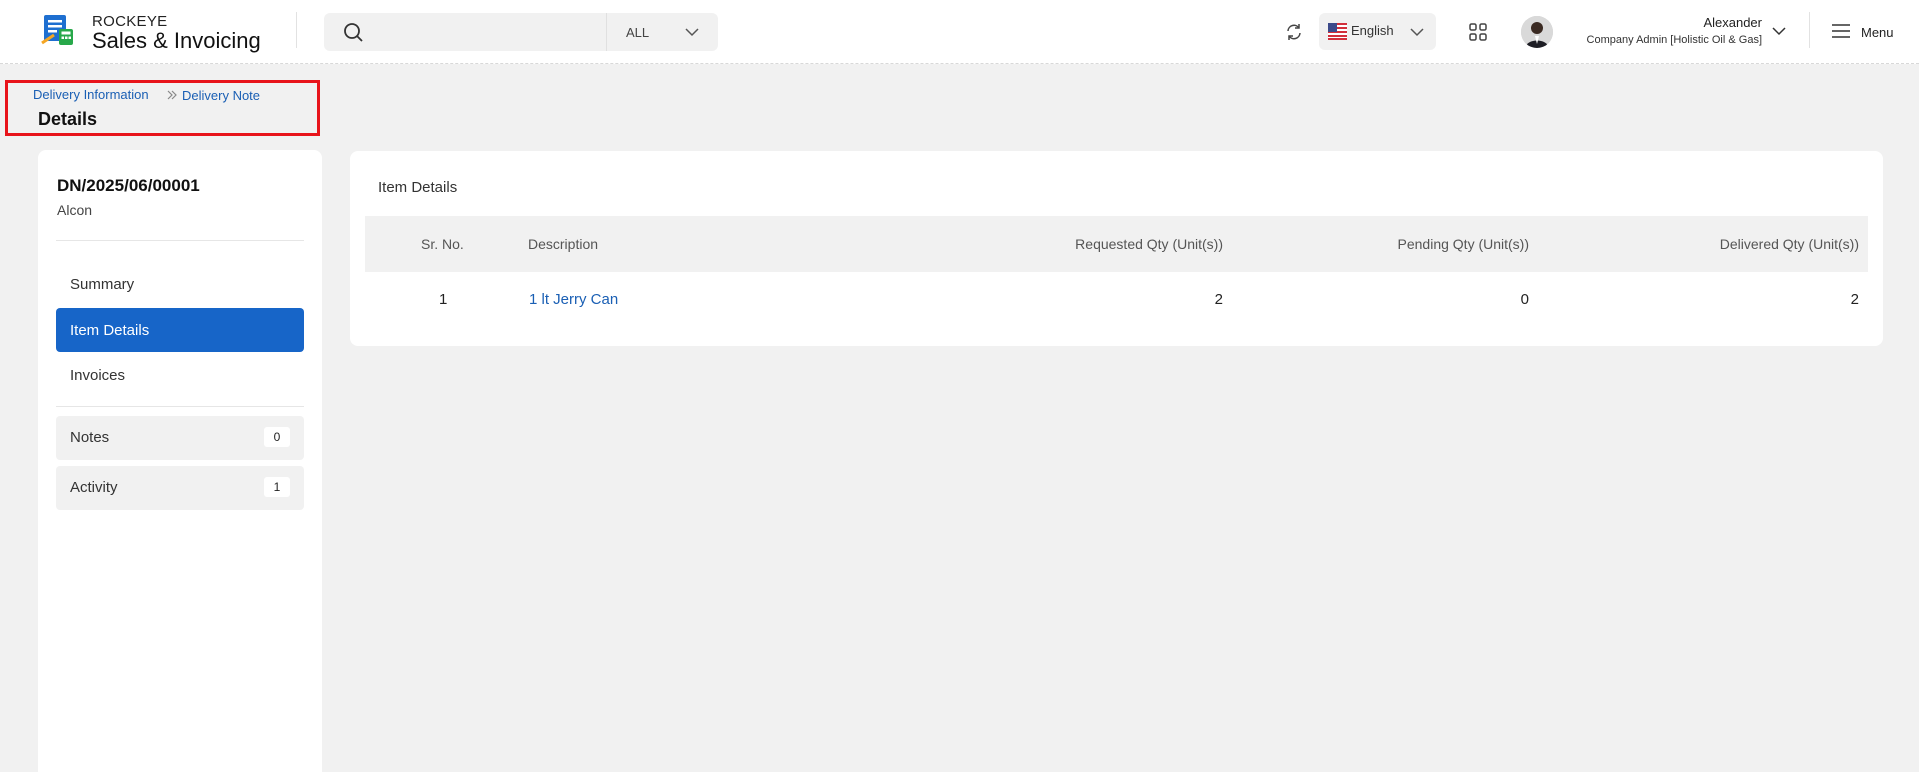 This screenshot has height=772, width=1919. I want to click on sidebar-item-summary: Summary, so click(180, 284).